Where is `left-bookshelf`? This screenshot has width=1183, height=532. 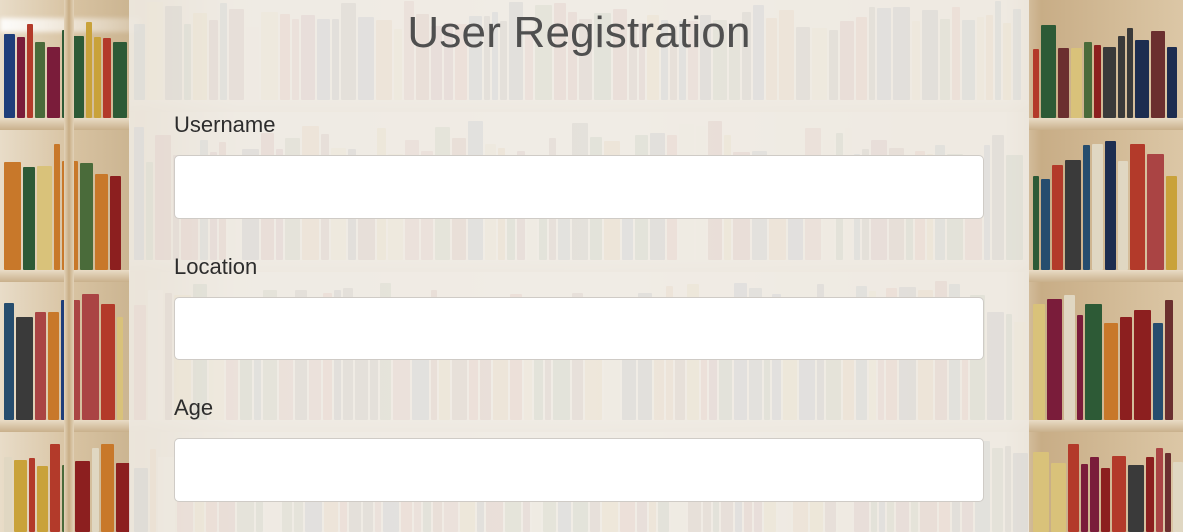
left-bookshelf is located at coordinates (65, 266).